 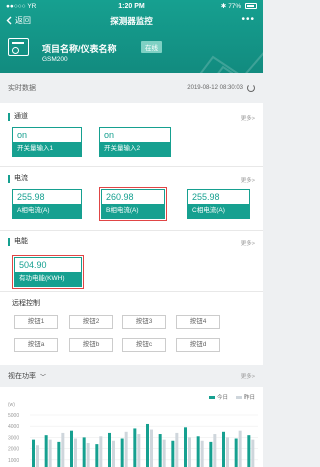 I want to click on back-button: 返回, so click(x=18, y=20).